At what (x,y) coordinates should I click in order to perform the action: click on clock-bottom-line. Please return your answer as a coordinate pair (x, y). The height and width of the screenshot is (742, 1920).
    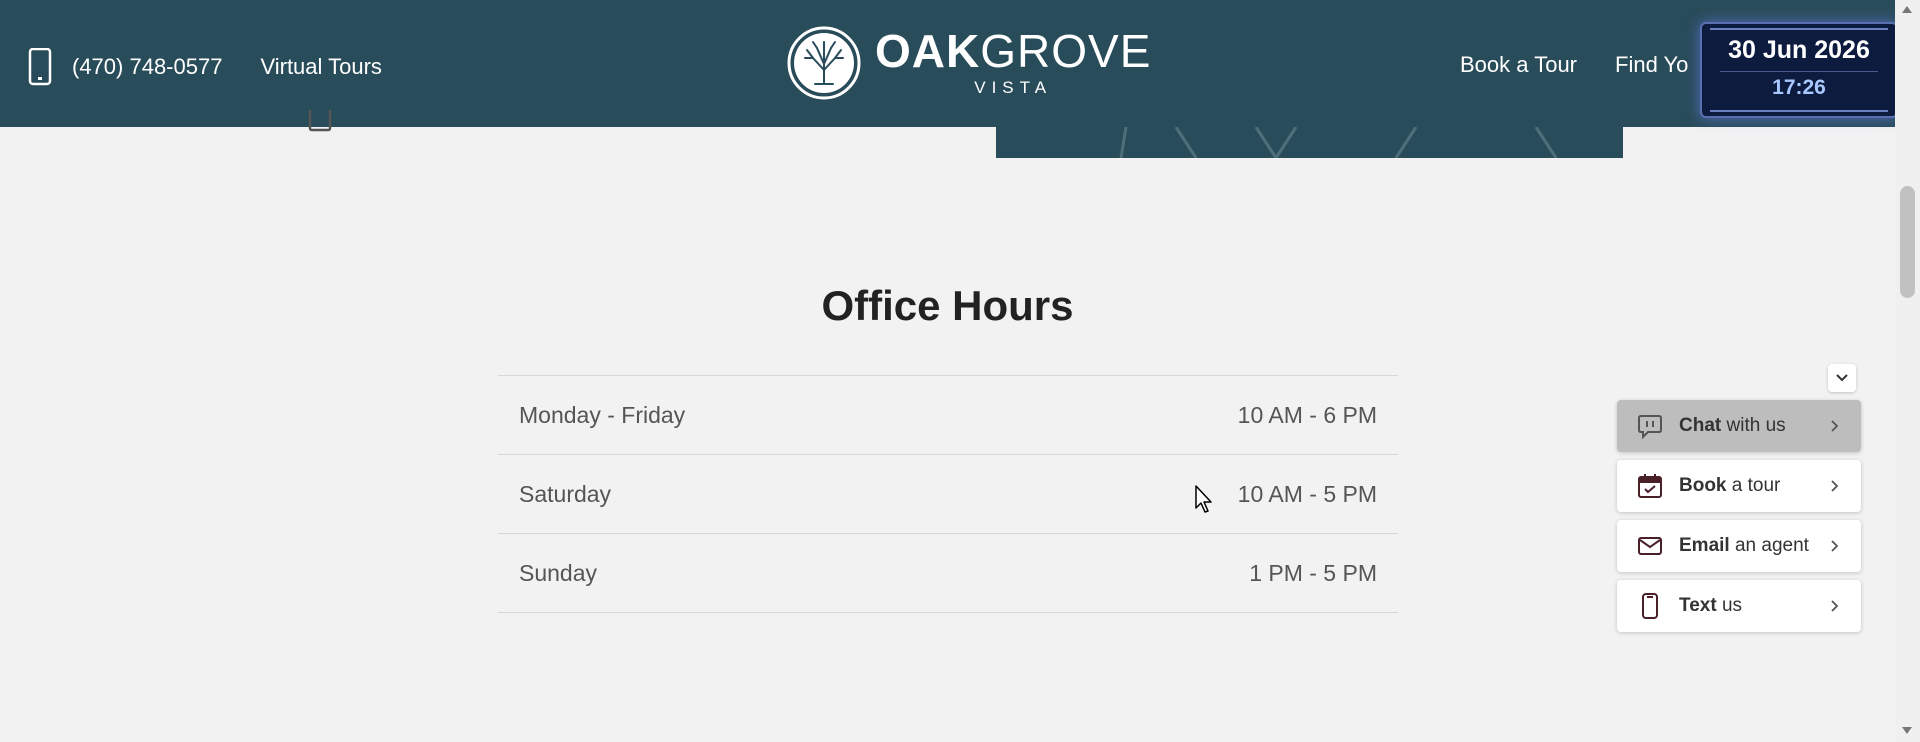
    Looking at the image, I should click on (1799, 111).